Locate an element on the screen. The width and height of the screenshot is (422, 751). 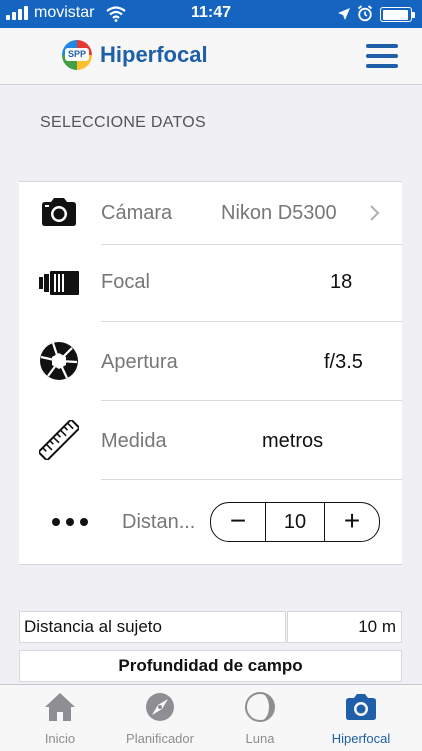
navigation-bar: SPP Hiperfocal is located at coordinates (211, 56).